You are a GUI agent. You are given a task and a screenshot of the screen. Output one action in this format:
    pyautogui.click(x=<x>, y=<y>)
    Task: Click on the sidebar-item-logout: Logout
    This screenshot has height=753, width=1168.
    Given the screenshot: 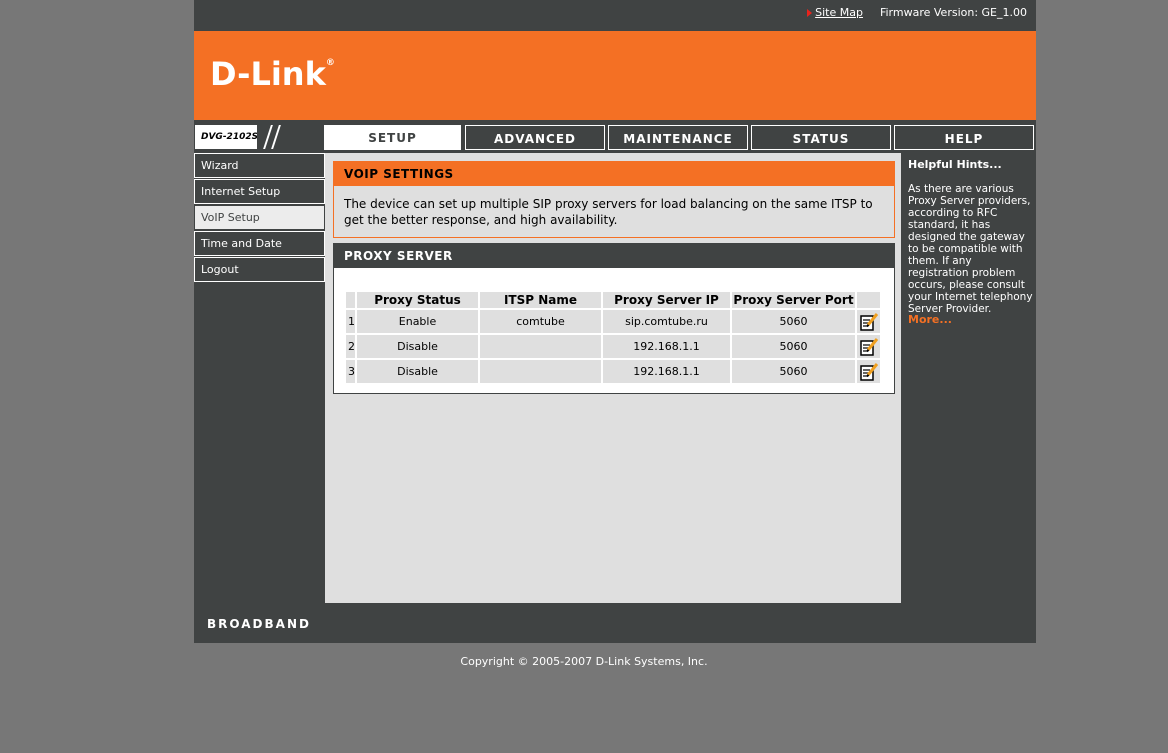 What is the action you would take?
    pyautogui.click(x=259, y=269)
    